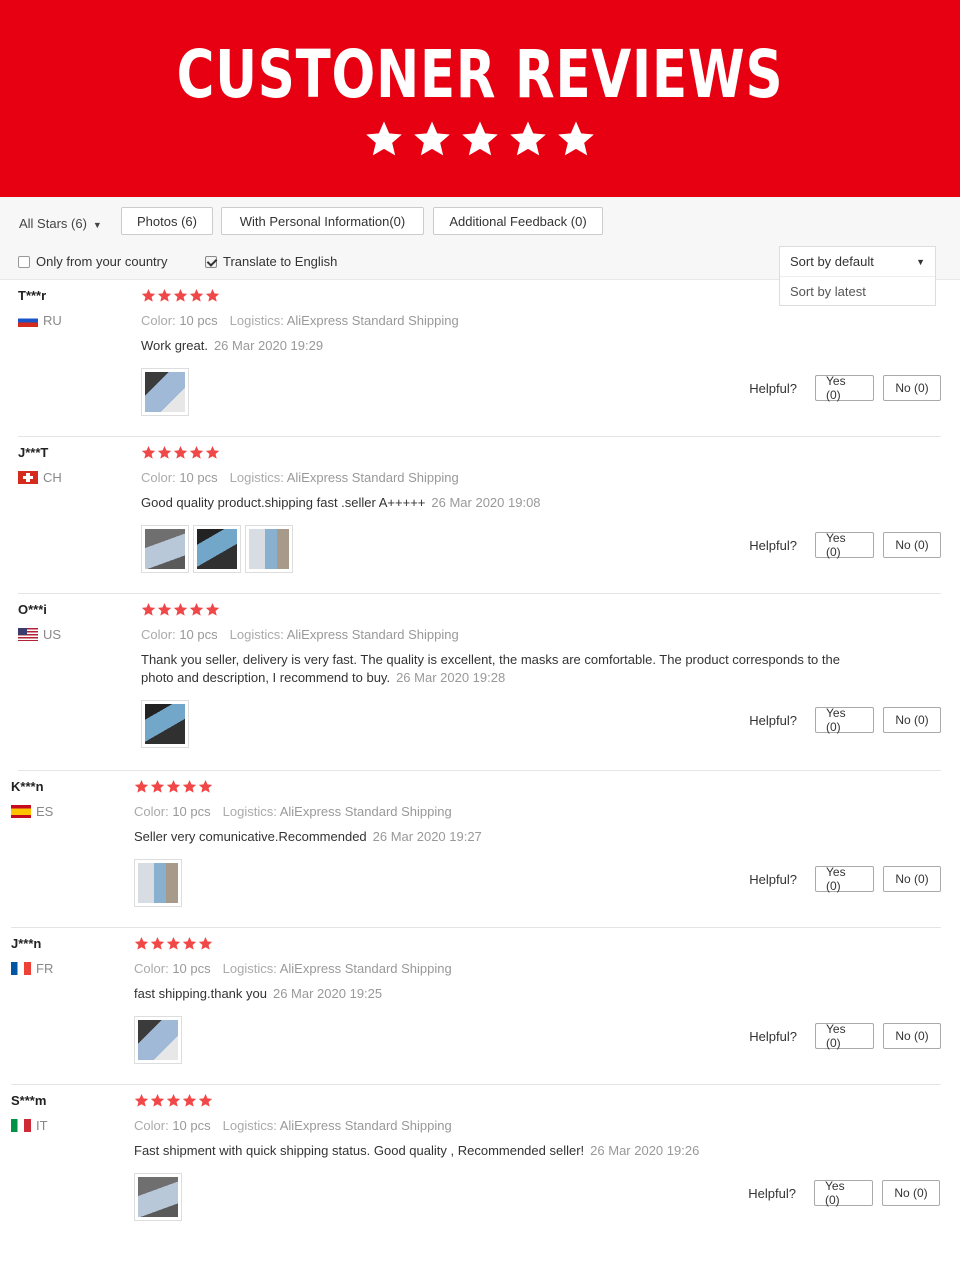 The width and height of the screenshot is (960, 1265). I want to click on reviewer-name: K***n, so click(27, 786).